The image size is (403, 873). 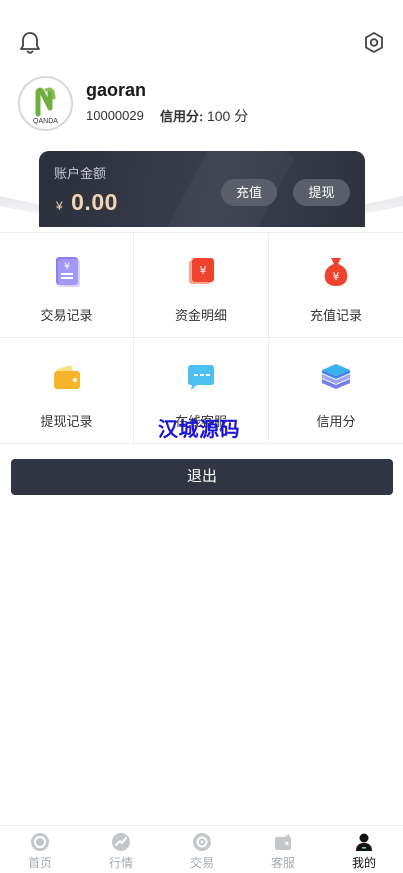 What do you see at coordinates (200, 315) in the screenshot?
I see `menu-item-label: 资金明细` at bounding box center [200, 315].